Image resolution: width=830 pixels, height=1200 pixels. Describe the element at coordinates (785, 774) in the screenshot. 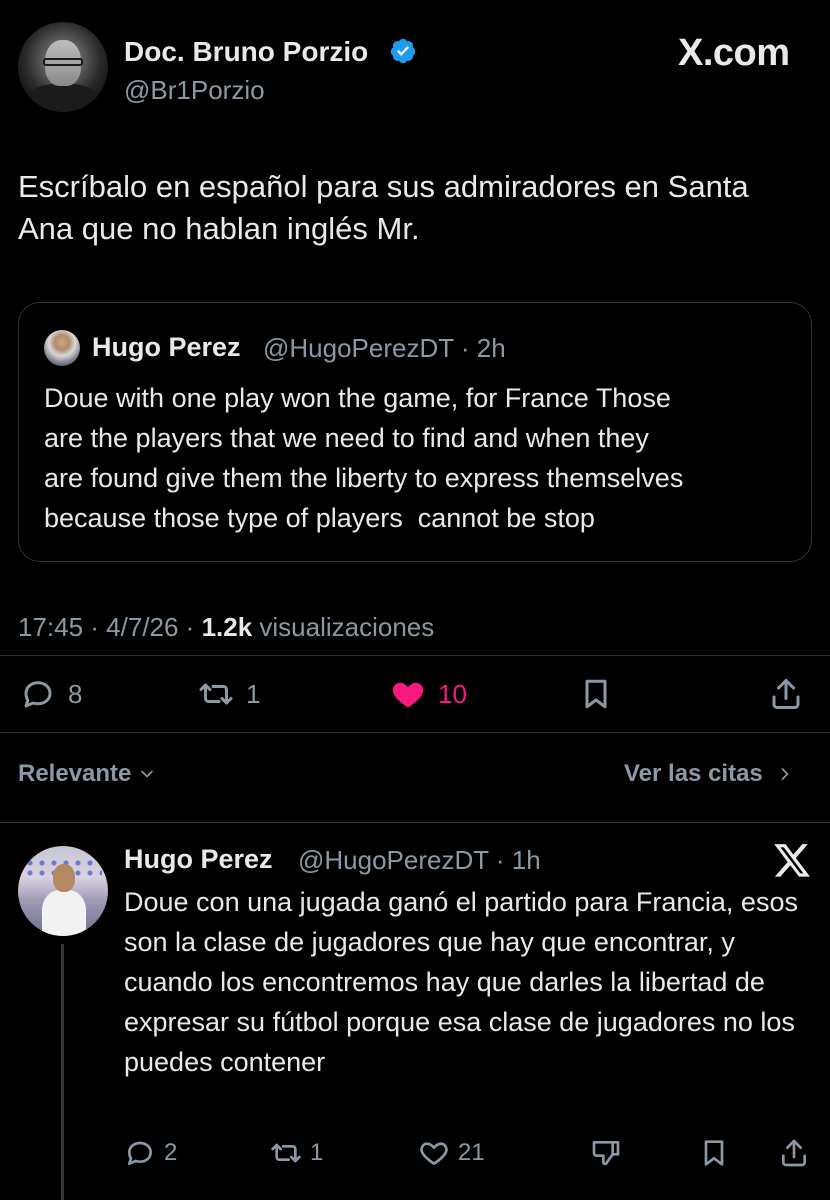

I see `chevron-right-icon` at that location.